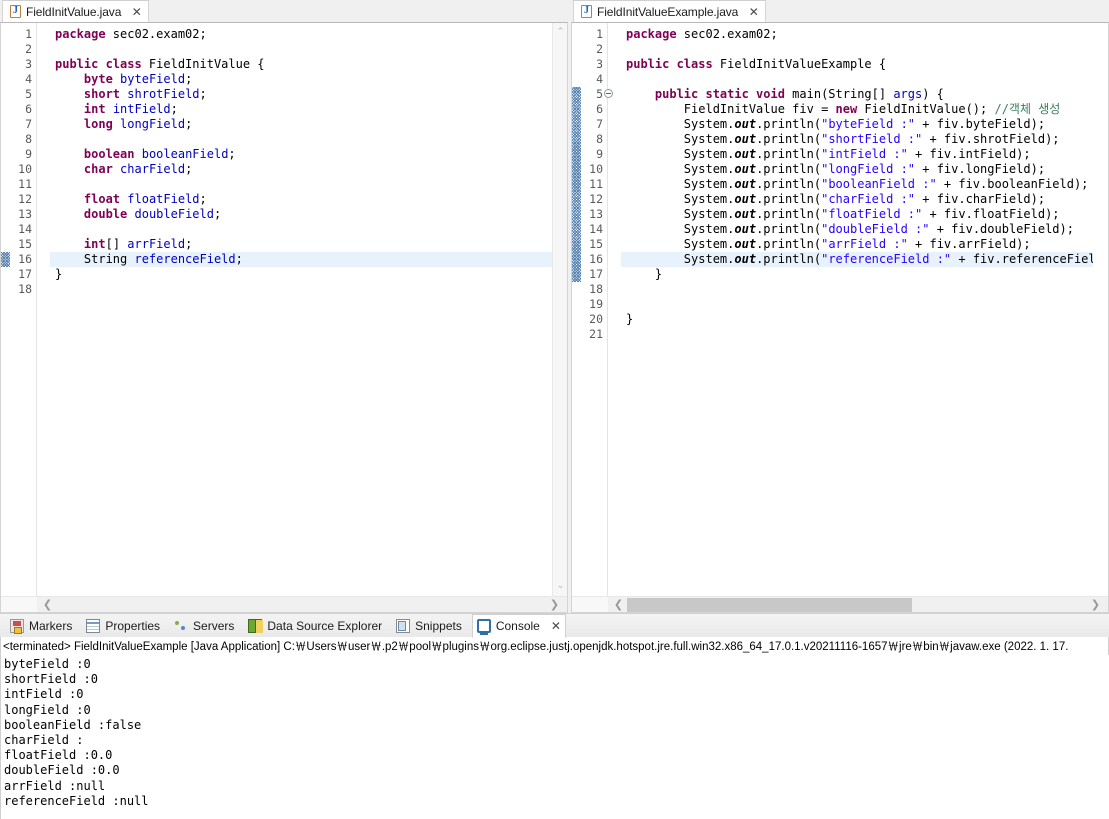 Image resolution: width=1109 pixels, height=819 pixels. Describe the element at coordinates (207, 626) in the screenshot. I see `view-tab-servers: Servers` at that location.